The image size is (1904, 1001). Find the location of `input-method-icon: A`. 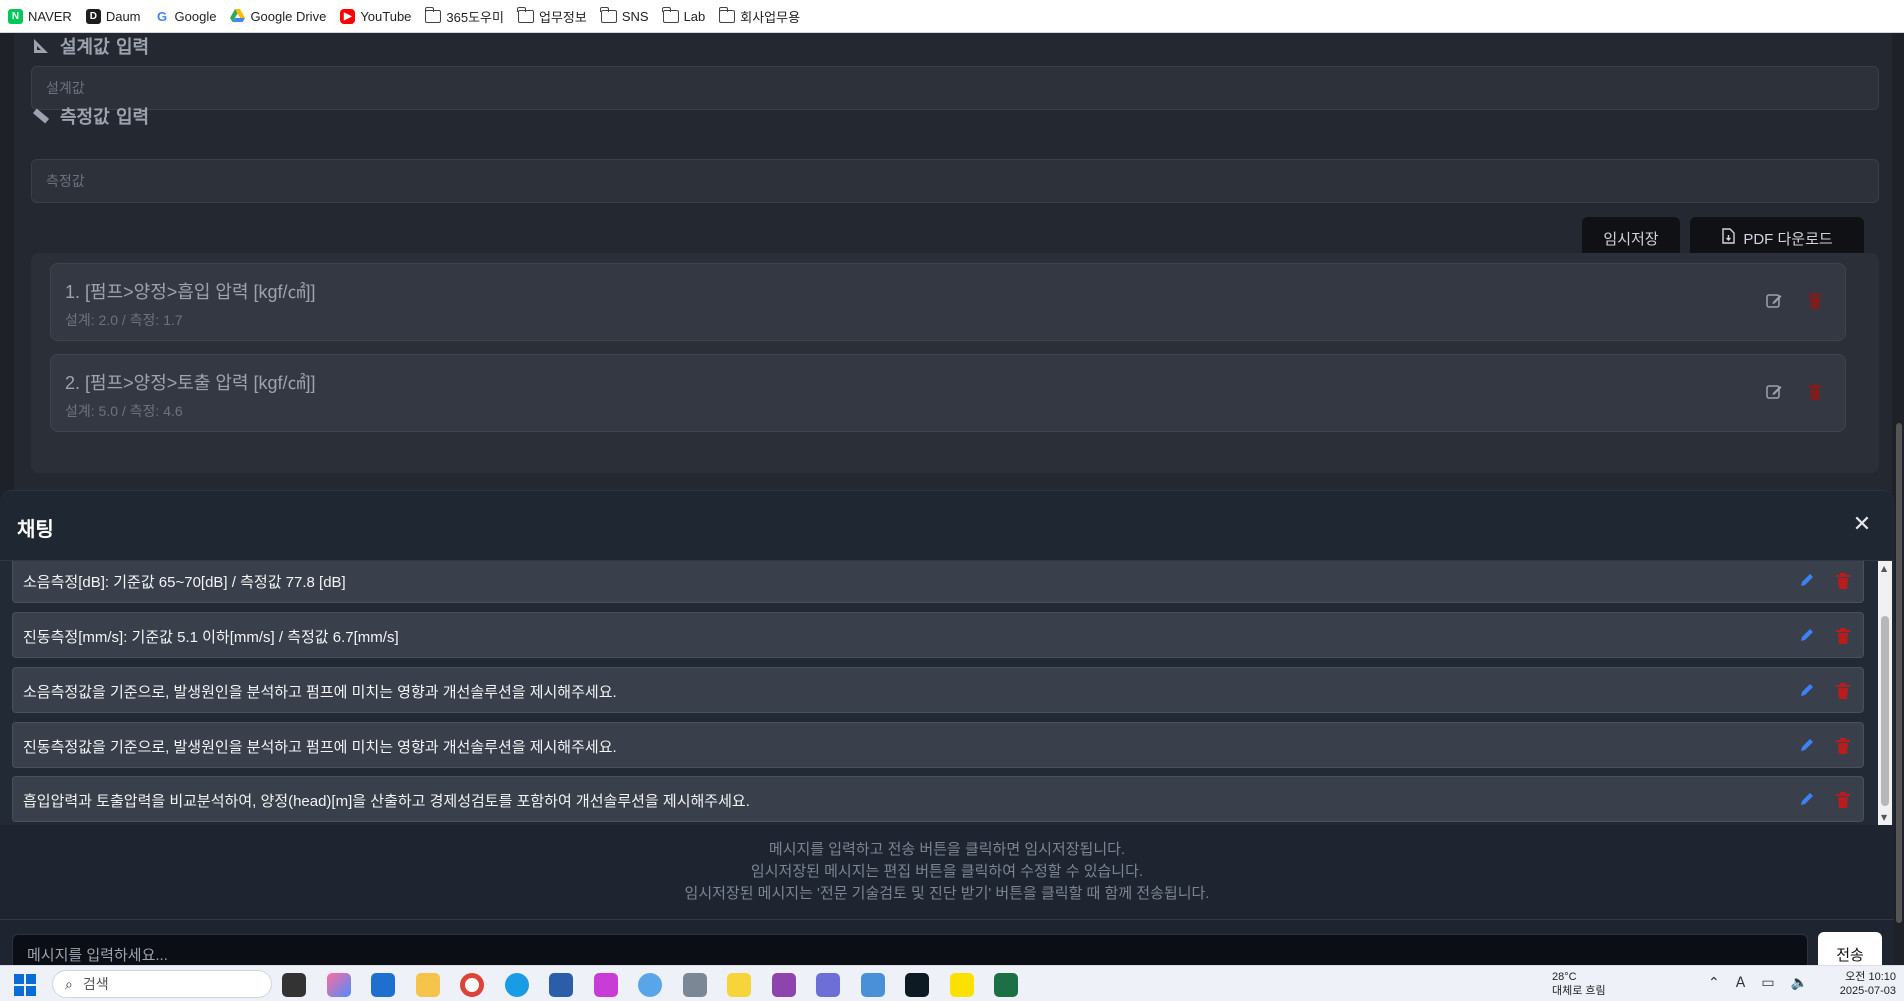

input-method-icon: A is located at coordinates (1741, 983).